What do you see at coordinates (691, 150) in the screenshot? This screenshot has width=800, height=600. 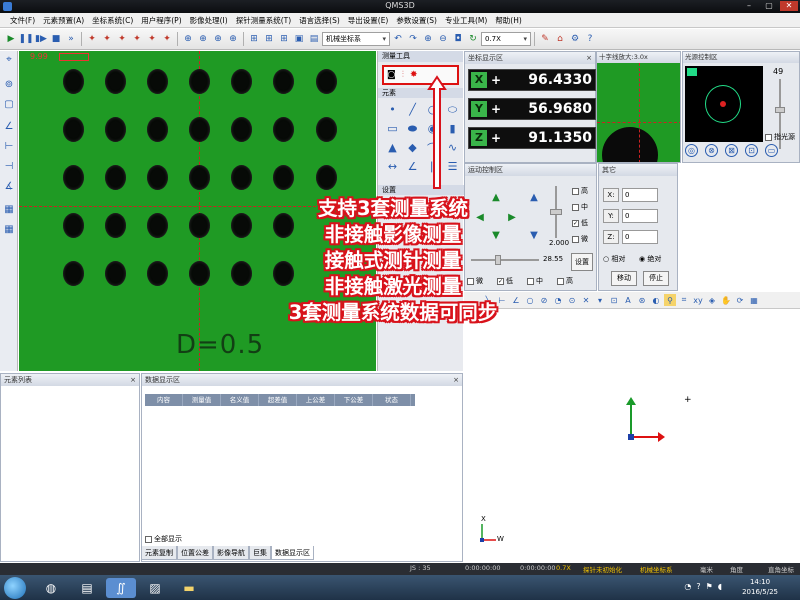 I see `ring-mode-icon: ◎` at bounding box center [691, 150].